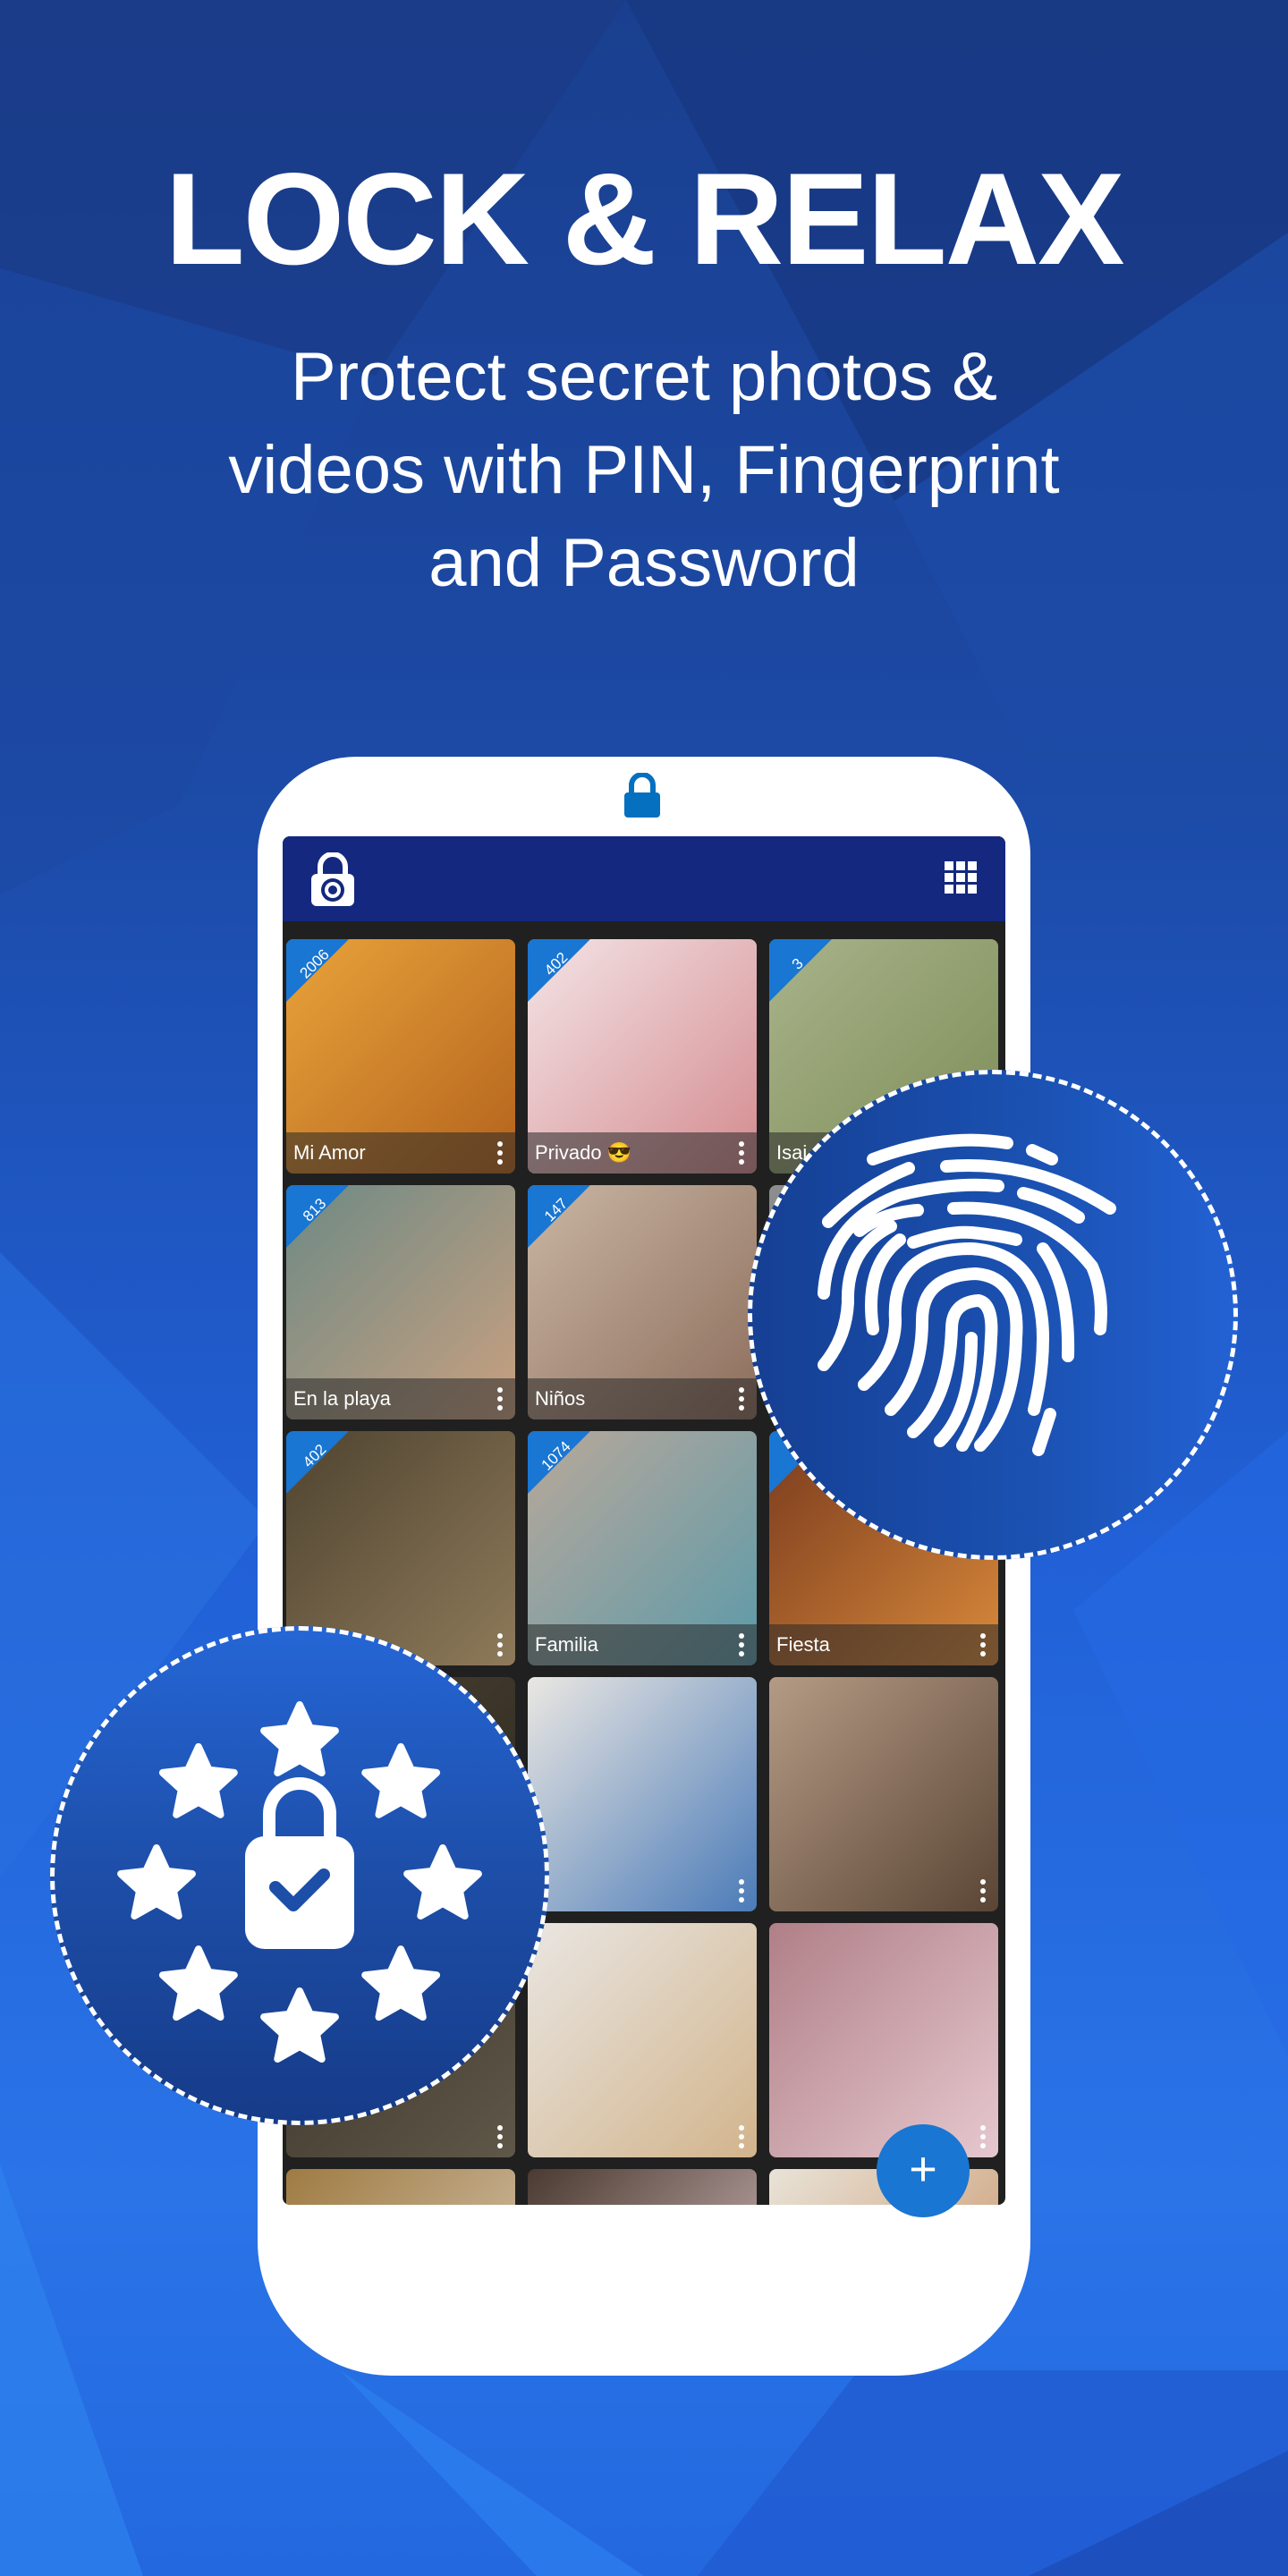 Image resolution: width=1288 pixels, height=2576 pixels. Describe the element at coordinates (329, 1152) in the screenshot. I see `album-name: Mi Amor` at that location.